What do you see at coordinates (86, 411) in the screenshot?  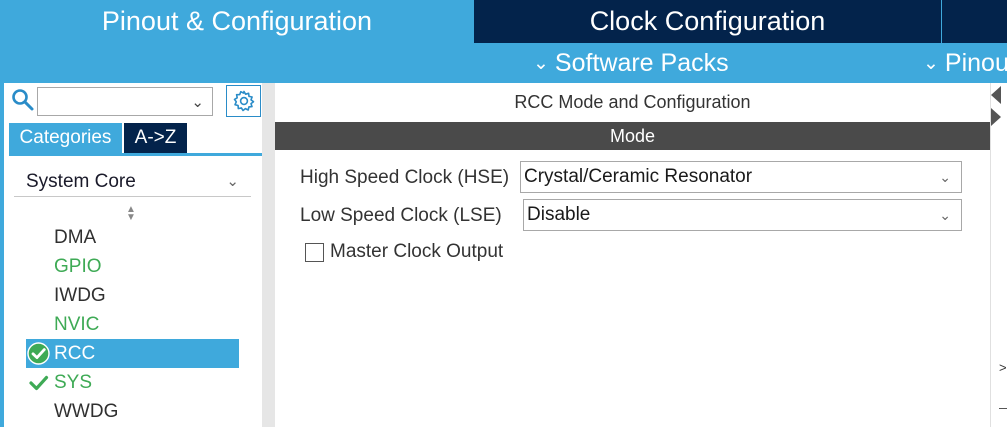 I see `list-item-label: WWDG` at bounding box center [86, 411].